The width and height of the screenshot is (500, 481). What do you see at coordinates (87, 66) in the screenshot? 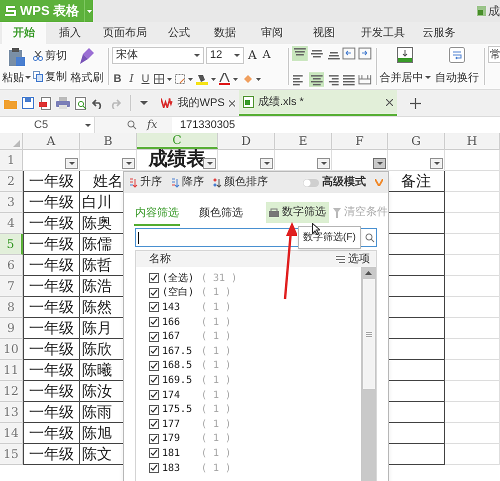
I see `format-painter-button: 格式刷` at bounding box center [87, 66].